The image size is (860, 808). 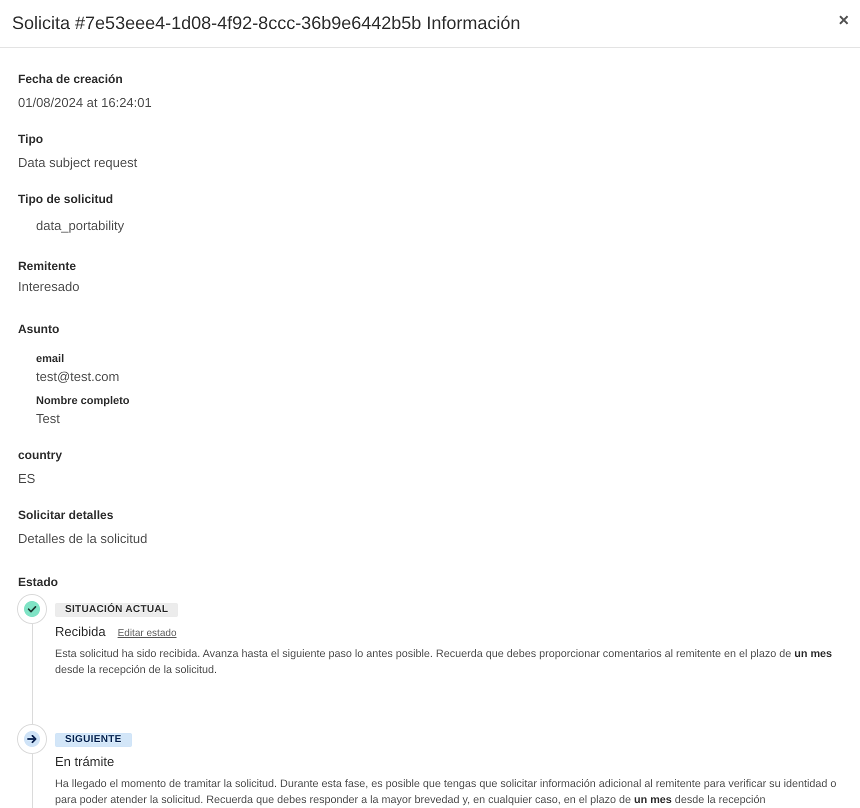 What do you see at coordinates (116, 610) in the screenshot?
I see `status-badge: SITUACIÓN ACTUAL` at bounding box center [116, 610].